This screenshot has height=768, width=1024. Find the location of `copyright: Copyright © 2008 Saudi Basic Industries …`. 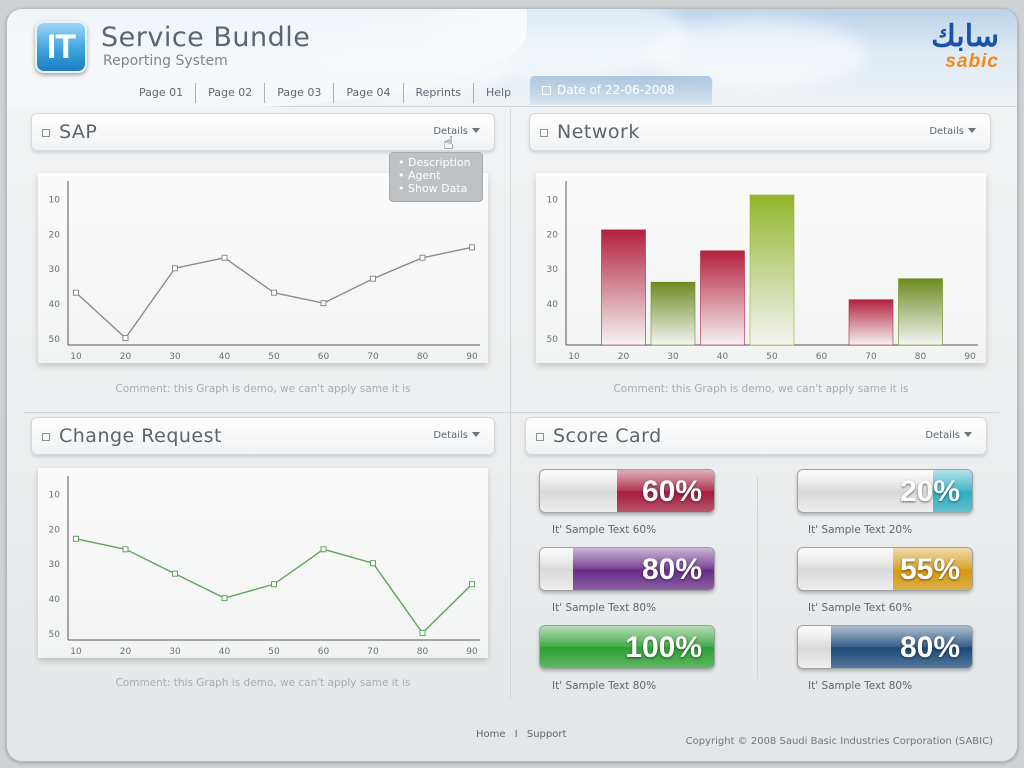

copyright: Copyright © 2008 Saudi Basic Industries … is located at coordinates (839, 741).